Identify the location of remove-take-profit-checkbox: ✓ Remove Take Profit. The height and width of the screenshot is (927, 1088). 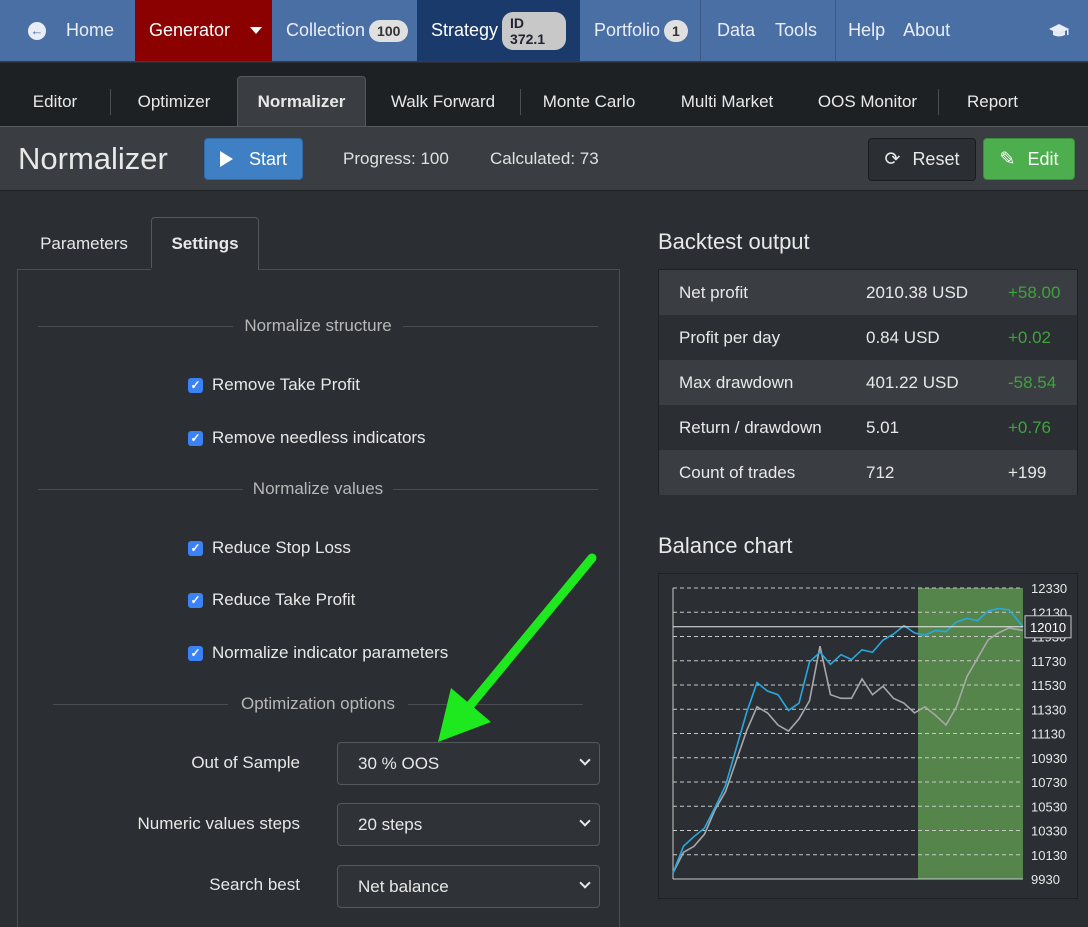
(274, 385).